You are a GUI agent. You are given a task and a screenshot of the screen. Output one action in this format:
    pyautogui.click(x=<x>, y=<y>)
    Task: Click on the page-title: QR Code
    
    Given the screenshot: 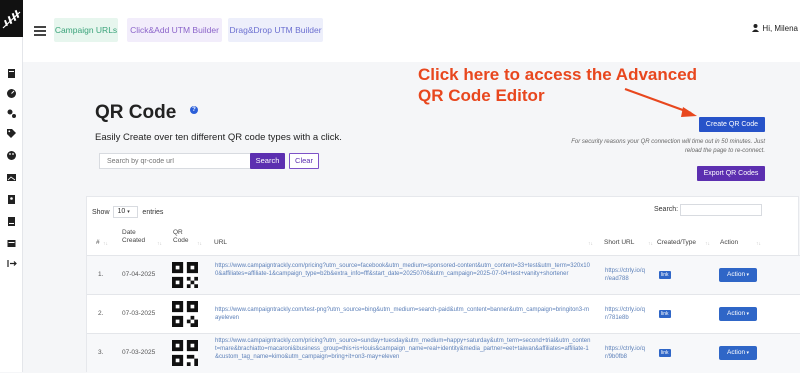 What is the action you would take?
    pyautogui.click(x=136, y=112)
    